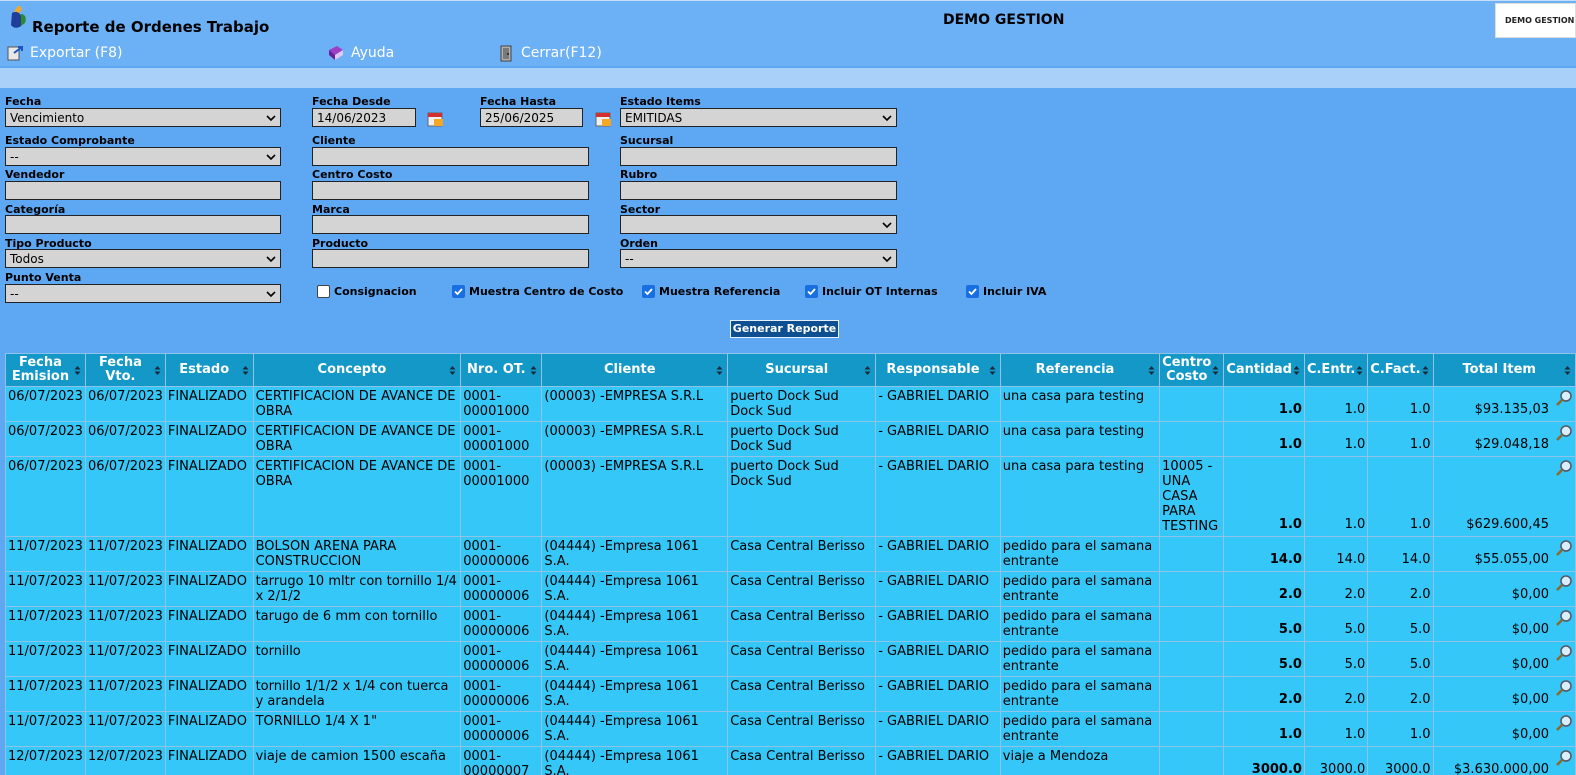  I want to click on export-button: Exportar (F8), so click(64, 53).